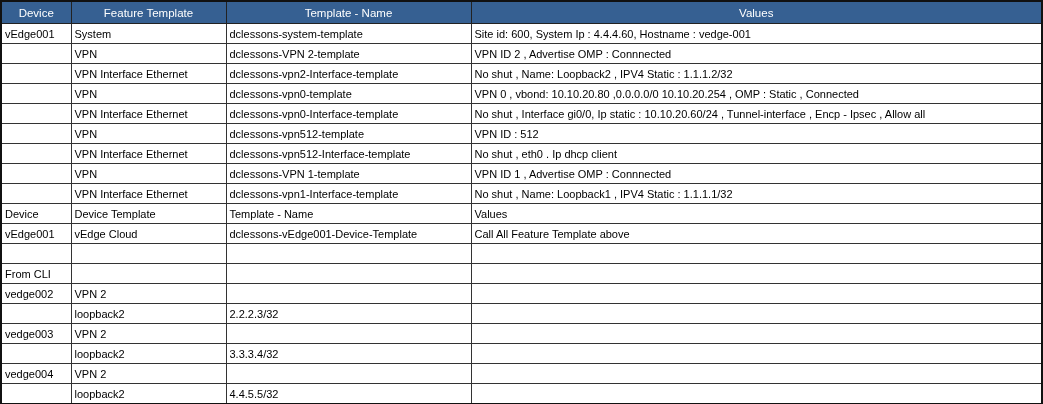 This screenshot has height=404, width=1043. I want to click on column-header: Template - Name, so click(348, 12).